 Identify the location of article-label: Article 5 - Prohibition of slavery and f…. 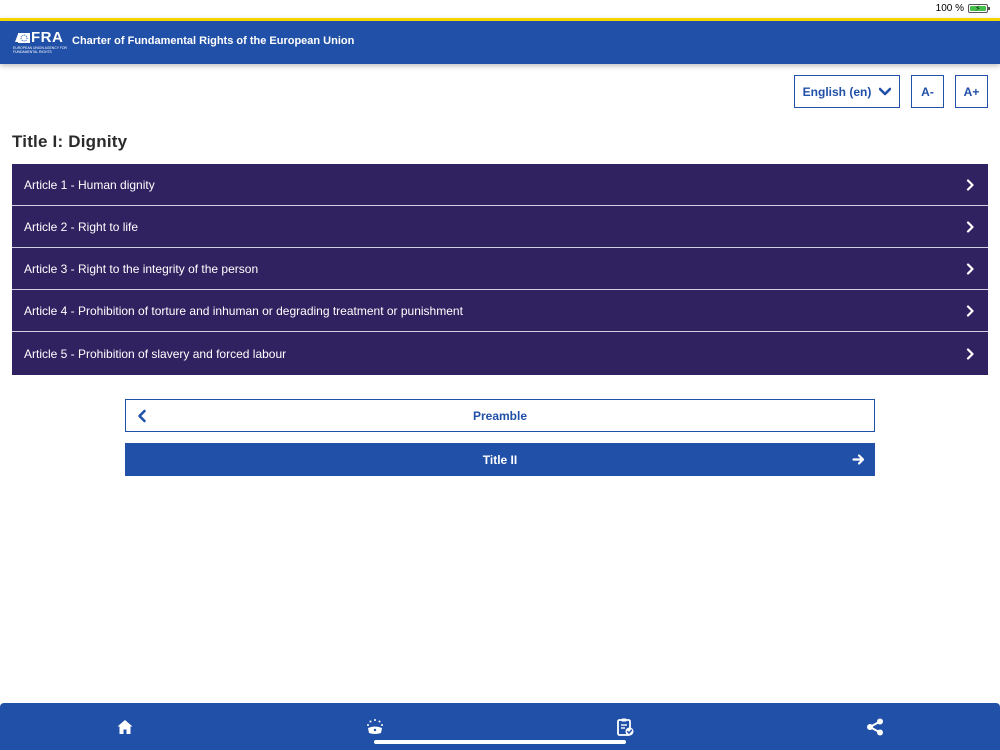
(155, 353).